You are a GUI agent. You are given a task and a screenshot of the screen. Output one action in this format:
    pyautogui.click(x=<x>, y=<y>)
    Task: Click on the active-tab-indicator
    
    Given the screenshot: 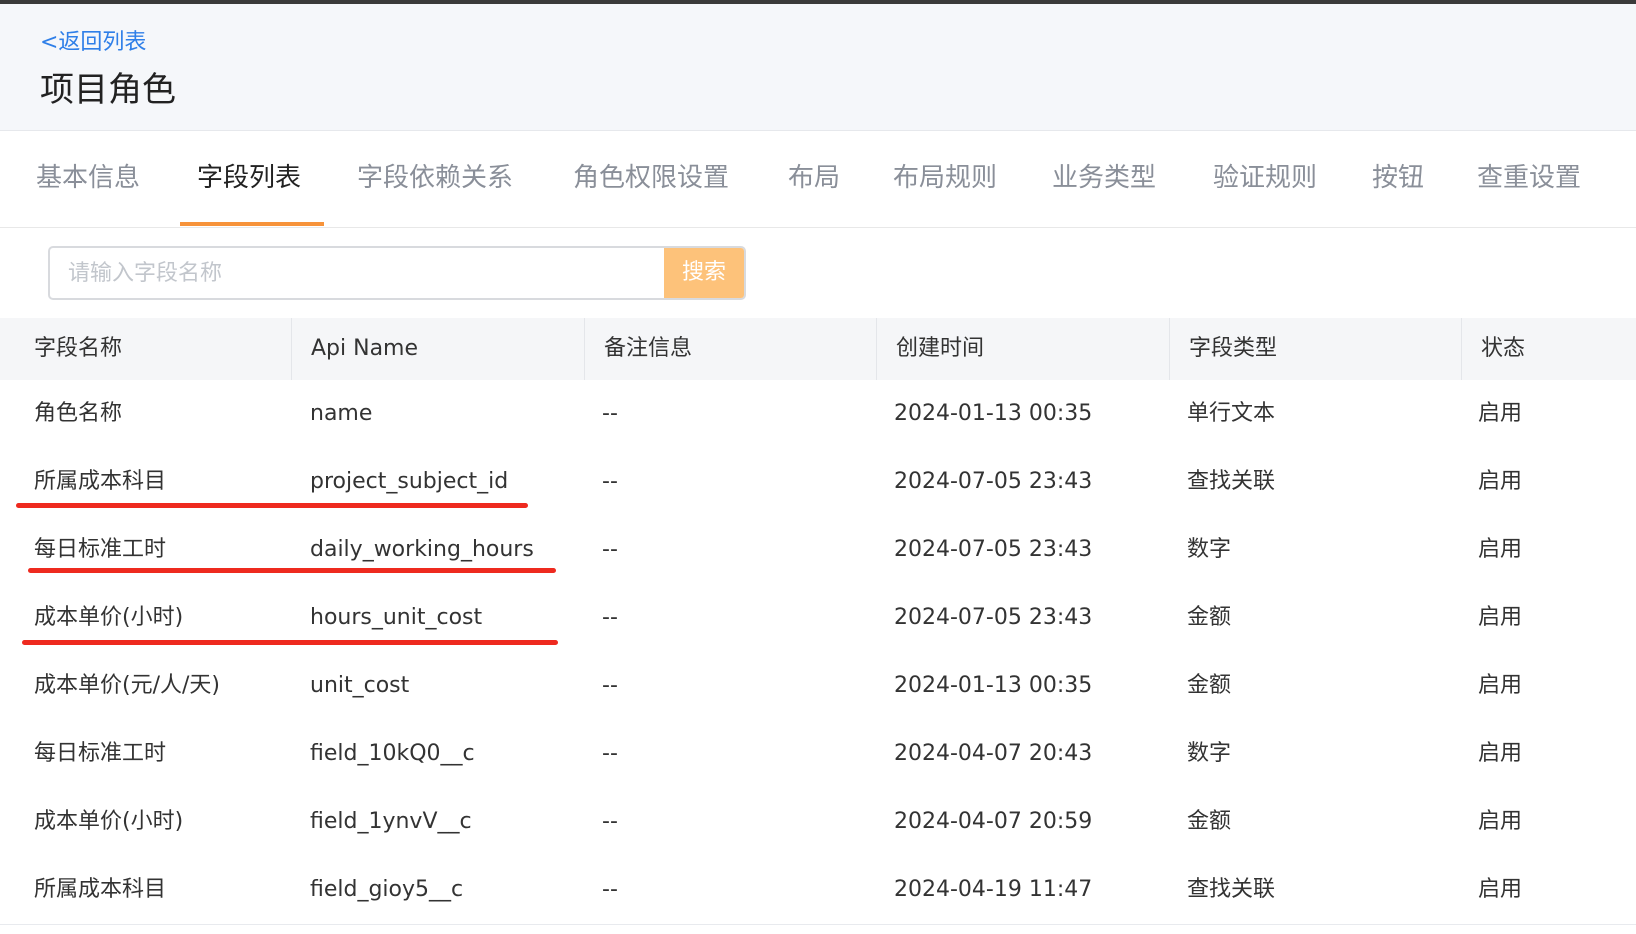 What is the action you would take?
    pyautogui.click(x=252, y=224)
    